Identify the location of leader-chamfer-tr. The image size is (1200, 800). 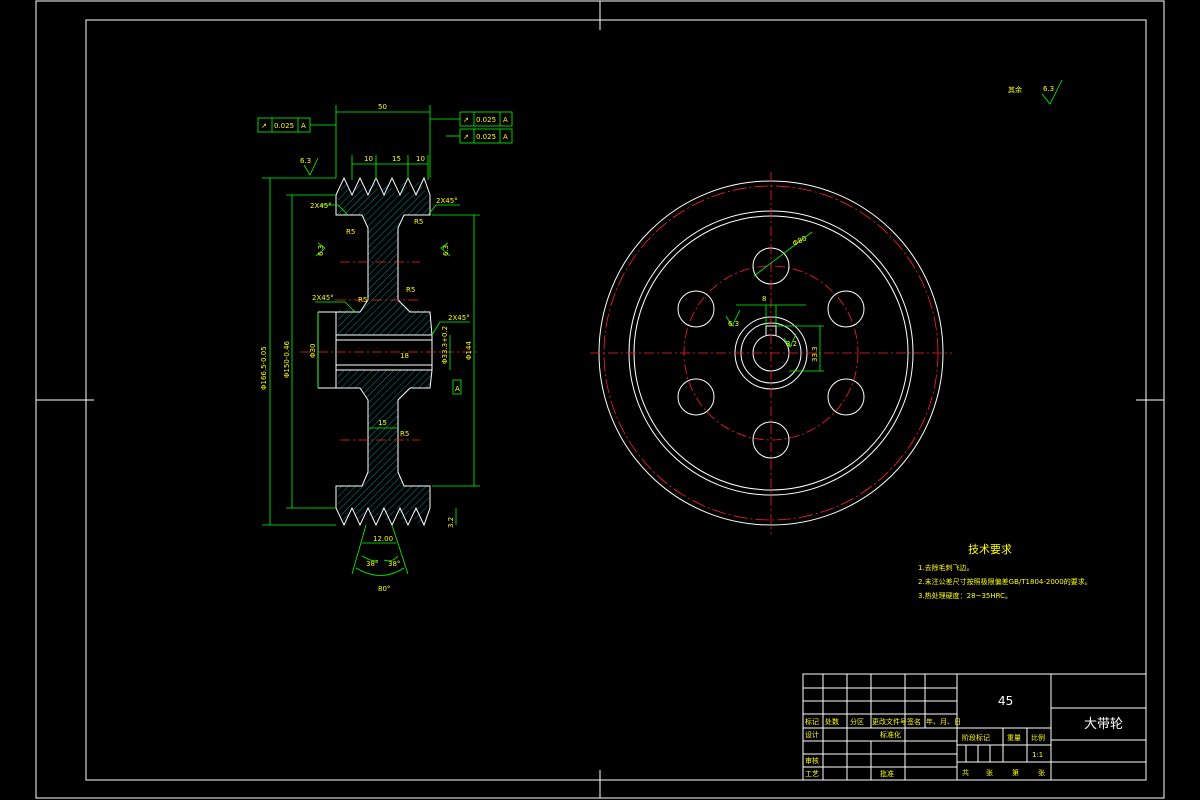
(443, 210).